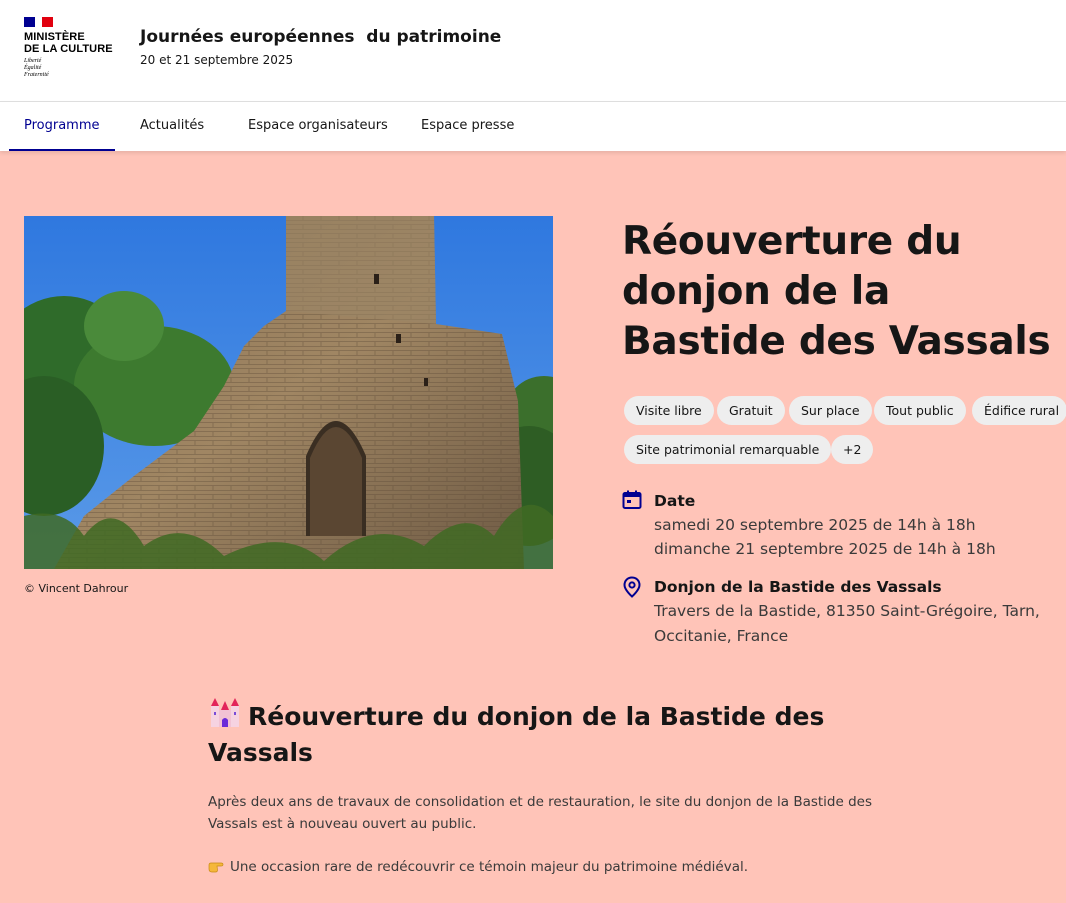 This screenshot has height=903, width=1066. I want to click on location-line-2: Occitanie, France, so click(721, 636).